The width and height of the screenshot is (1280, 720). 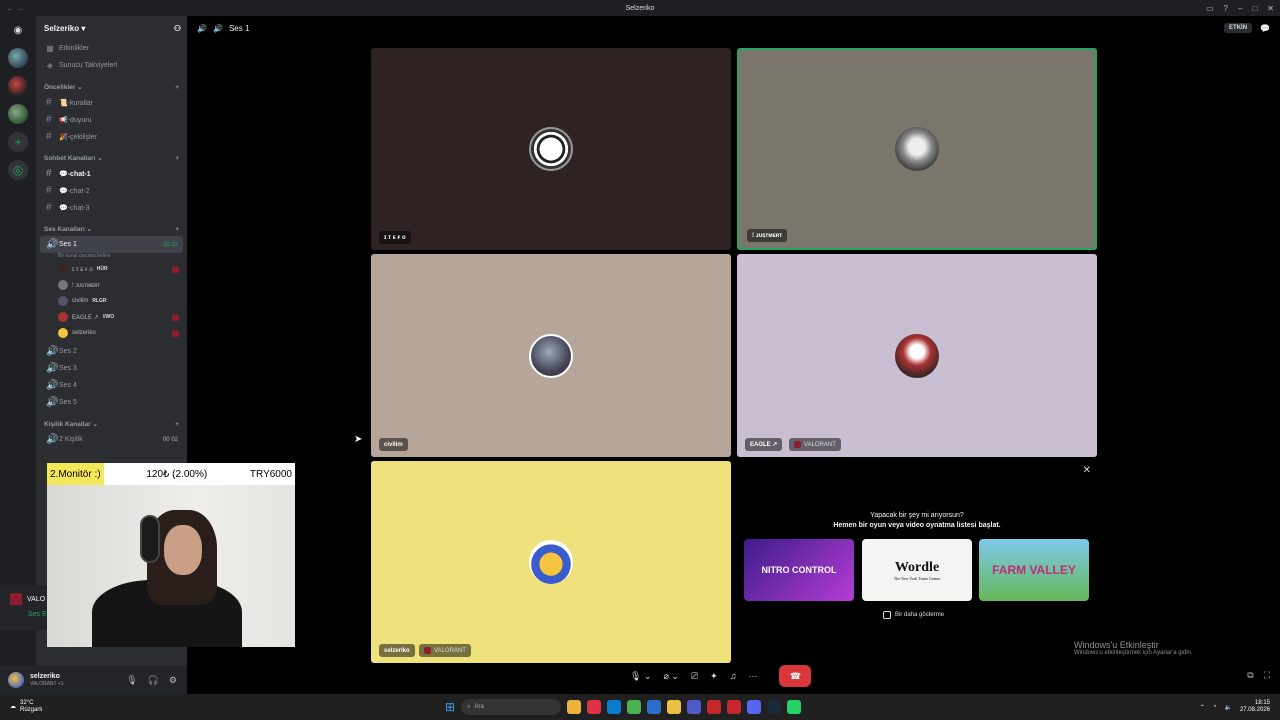 I want to click on popout-icon: ⧉, so click(x=1250, y=675).